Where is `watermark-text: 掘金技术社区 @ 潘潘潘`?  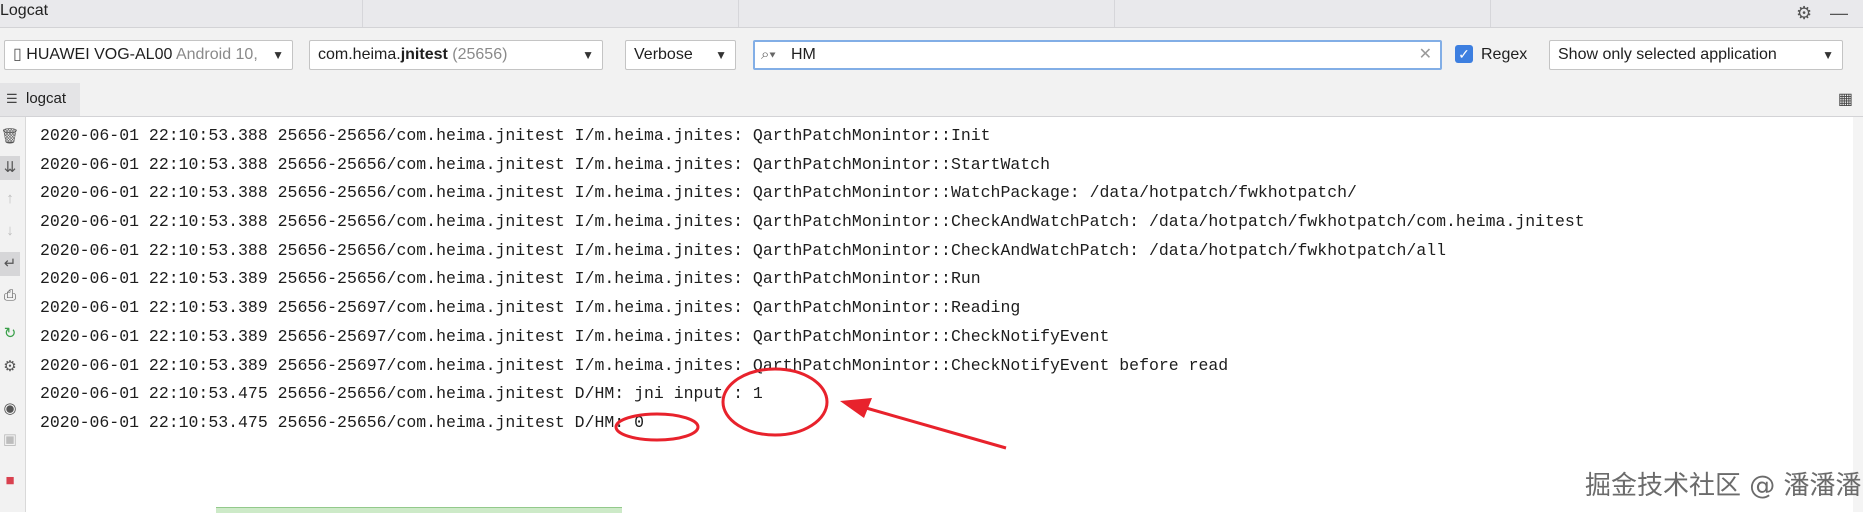
watermark-text: 掘金技术社区 @ 潘潘潘 is located at coordinates (1723, 486).